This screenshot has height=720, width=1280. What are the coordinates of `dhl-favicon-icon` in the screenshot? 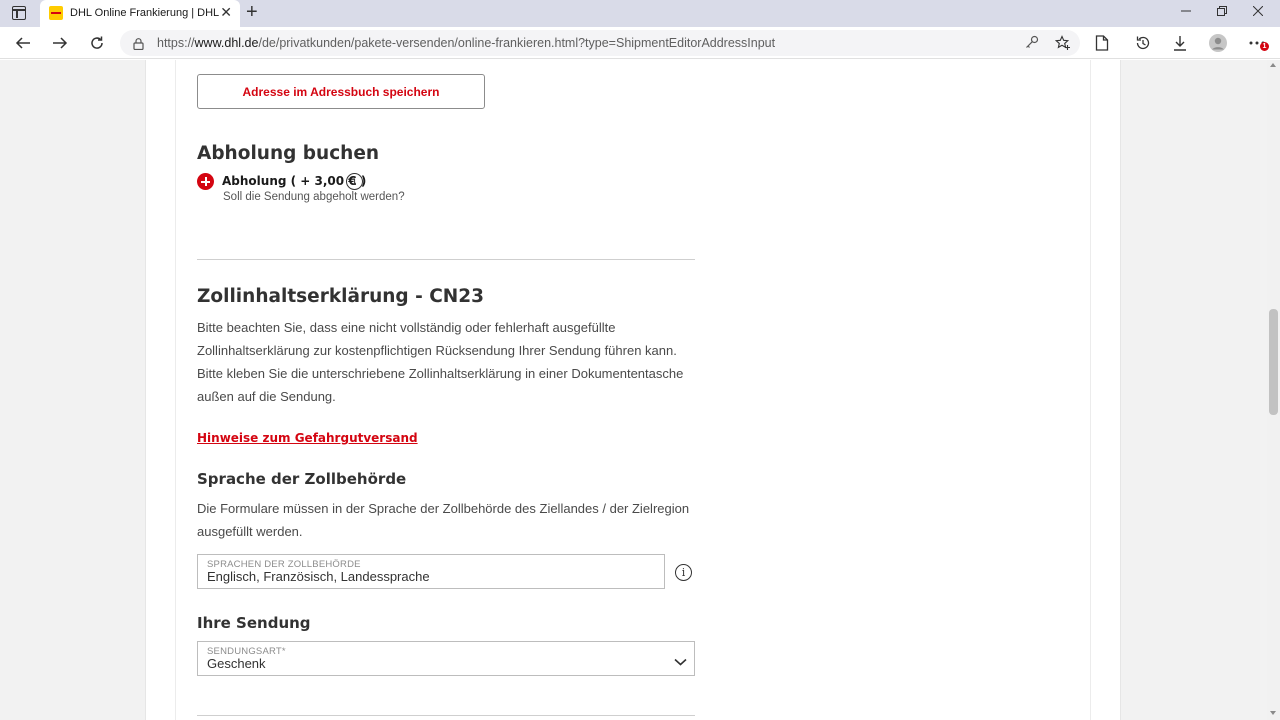 It's located at (56, 13).